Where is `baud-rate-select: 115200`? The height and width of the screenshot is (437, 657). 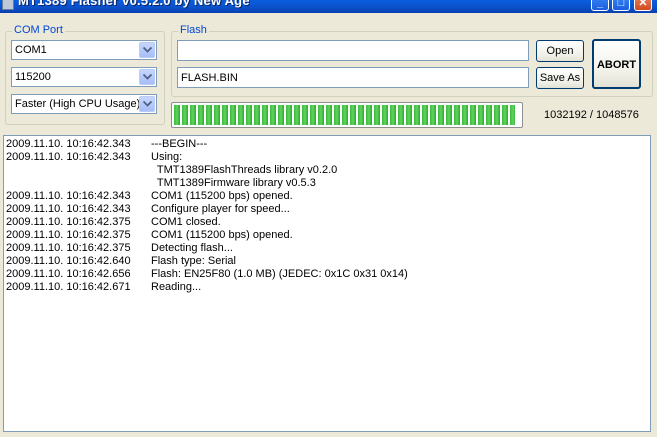
baud-rate-select: 115200 is located at coordinates (84, 77).